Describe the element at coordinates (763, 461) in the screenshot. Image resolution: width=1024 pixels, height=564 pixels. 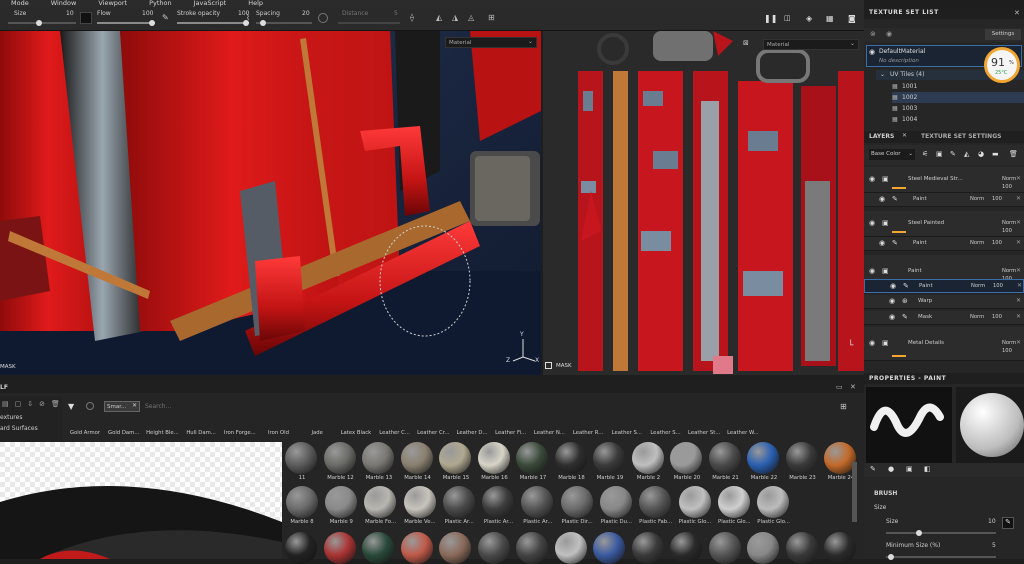
I see `material-thumbnail: Marble 22` at that location.